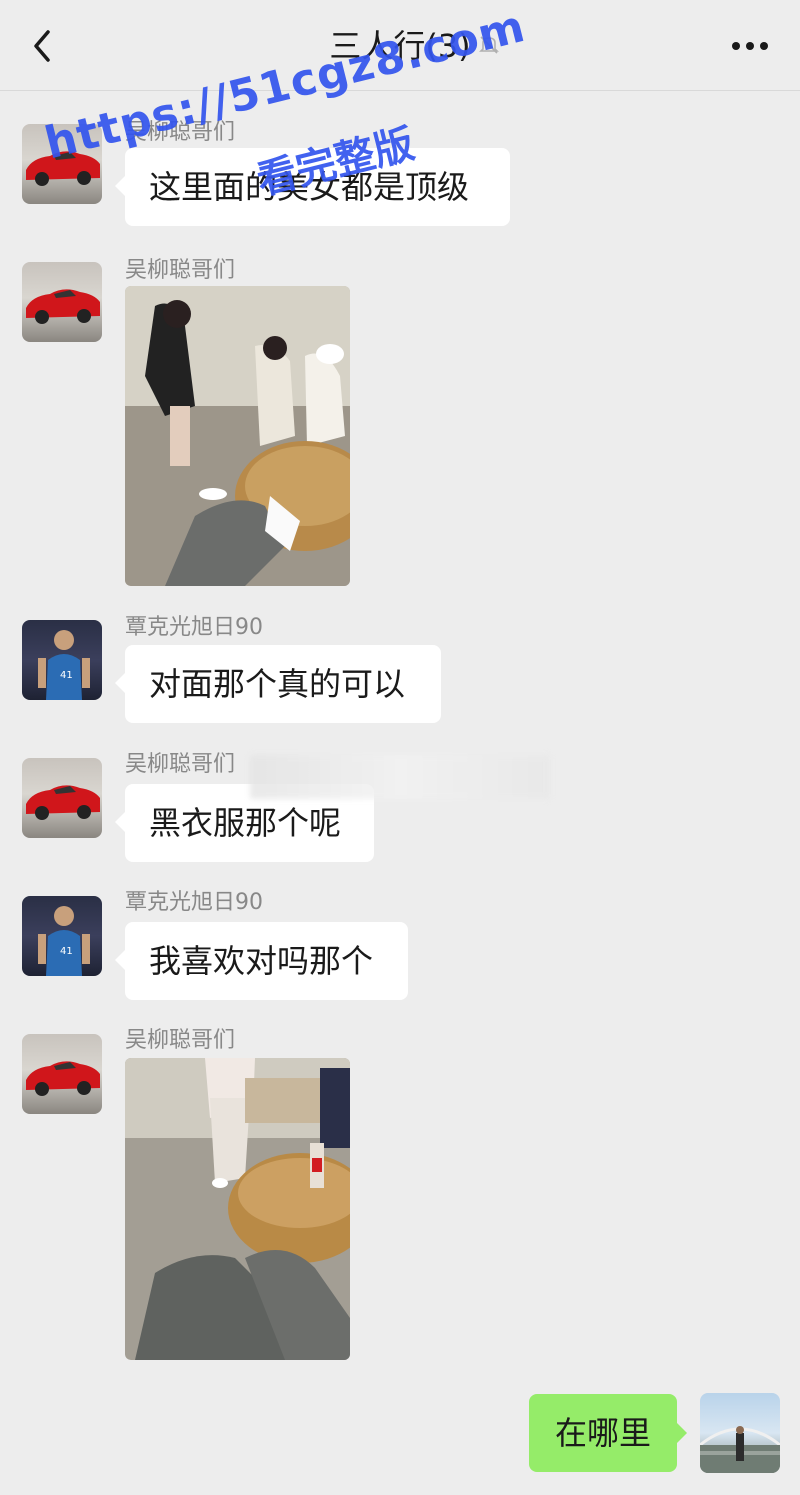  Describe the element at coordinates (278, 684) in the screenshot. I see `message-bubble: 对面那个真的可以` at that location.